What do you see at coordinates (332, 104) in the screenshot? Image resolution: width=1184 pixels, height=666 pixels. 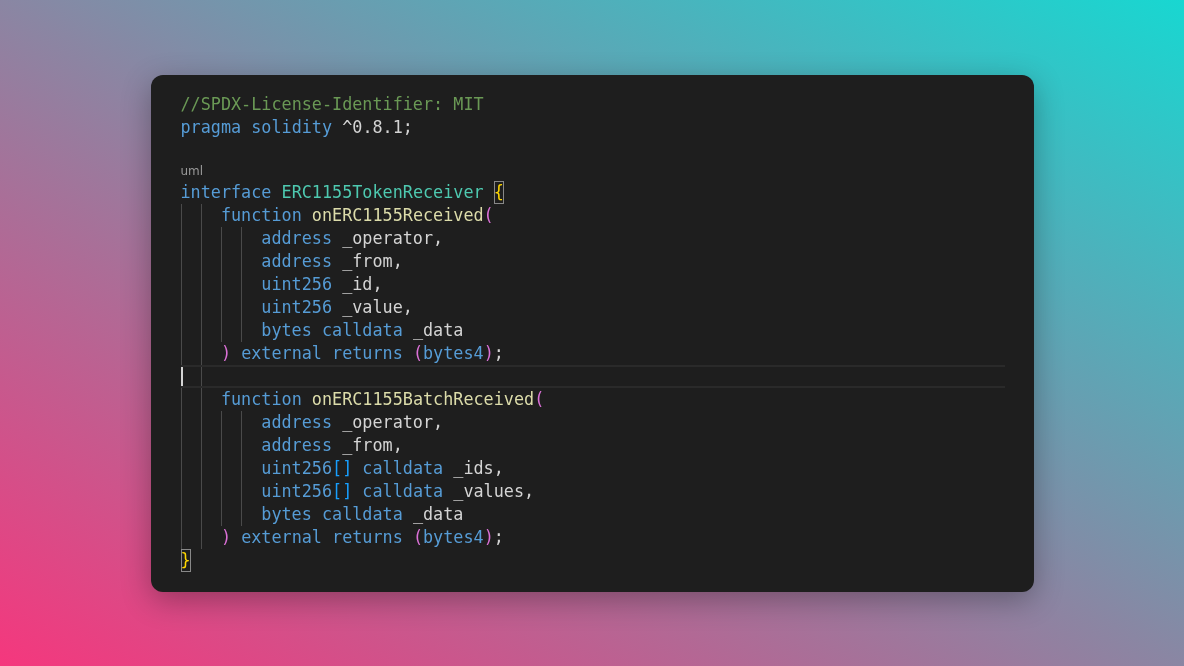 I see `comment-text: //SPDX-License-Identifier: MIT` at bounding box center [332, 104].